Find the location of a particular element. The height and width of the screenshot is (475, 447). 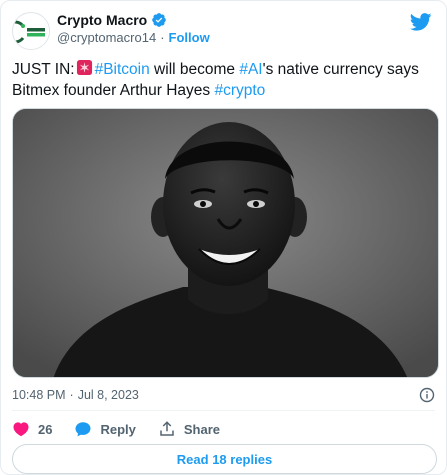

twitter-bird-icon is located at coordinates (421, 22).